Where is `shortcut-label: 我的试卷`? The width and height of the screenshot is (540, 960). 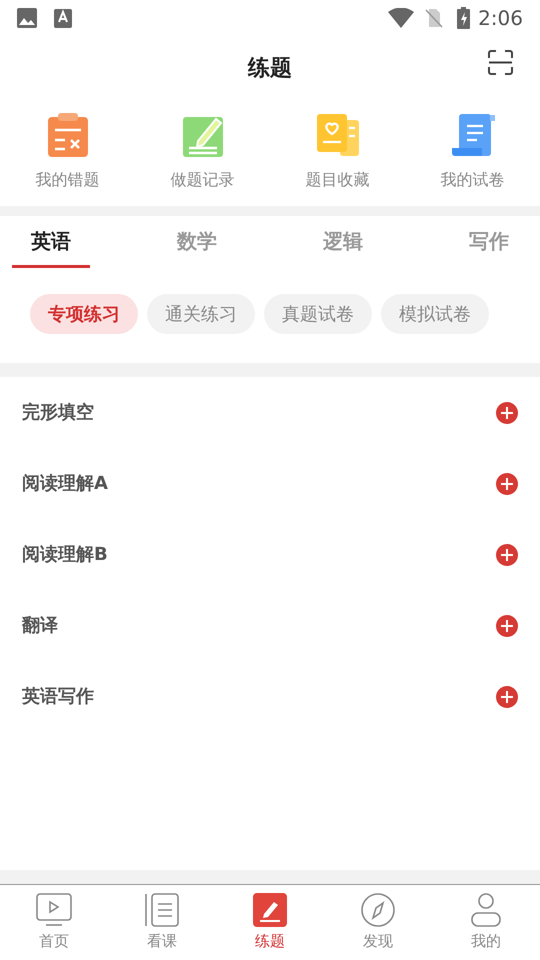 shortcut-label: 我的试卷 is located at coordinates (472, 180).